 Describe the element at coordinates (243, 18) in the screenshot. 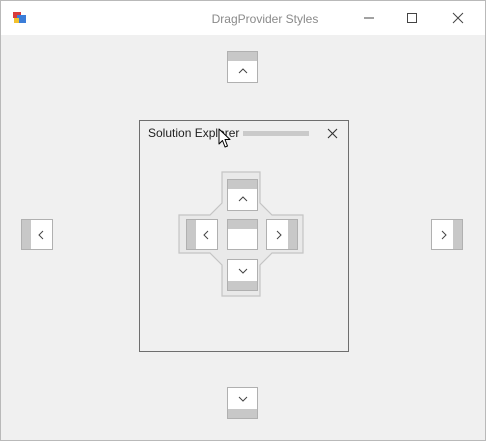

I see `title-bar: DragProvider Styles` at that location.